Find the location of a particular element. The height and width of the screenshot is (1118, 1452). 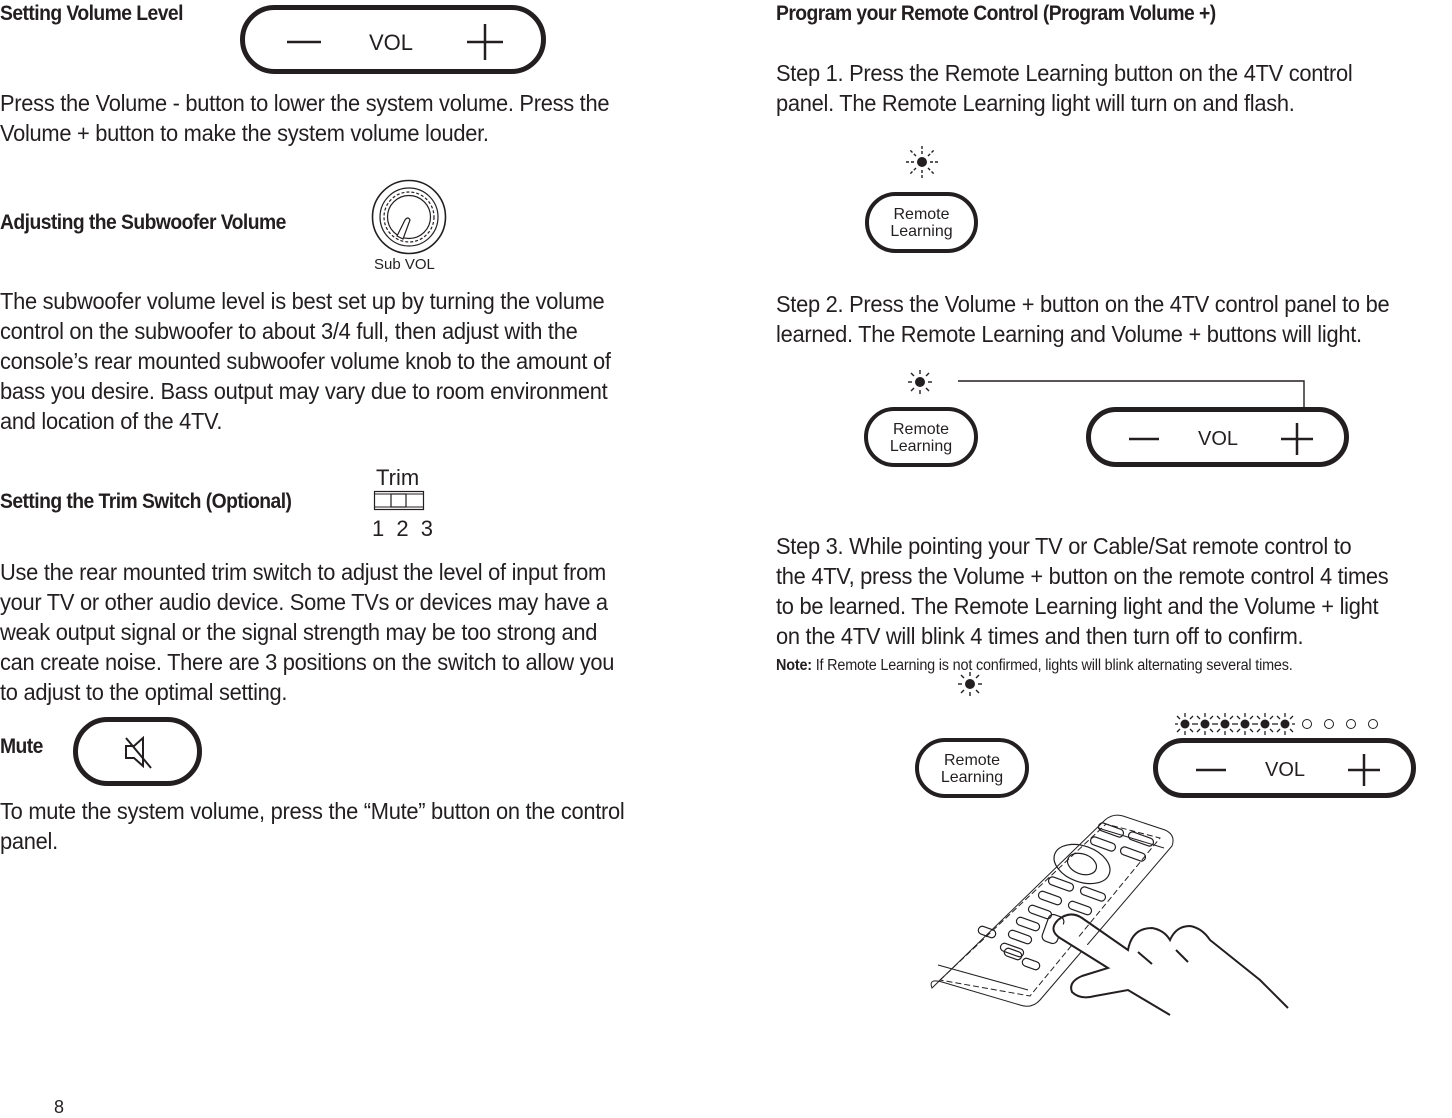

sub-vol-label: Sub VOL is located at coordinates (404, 264).